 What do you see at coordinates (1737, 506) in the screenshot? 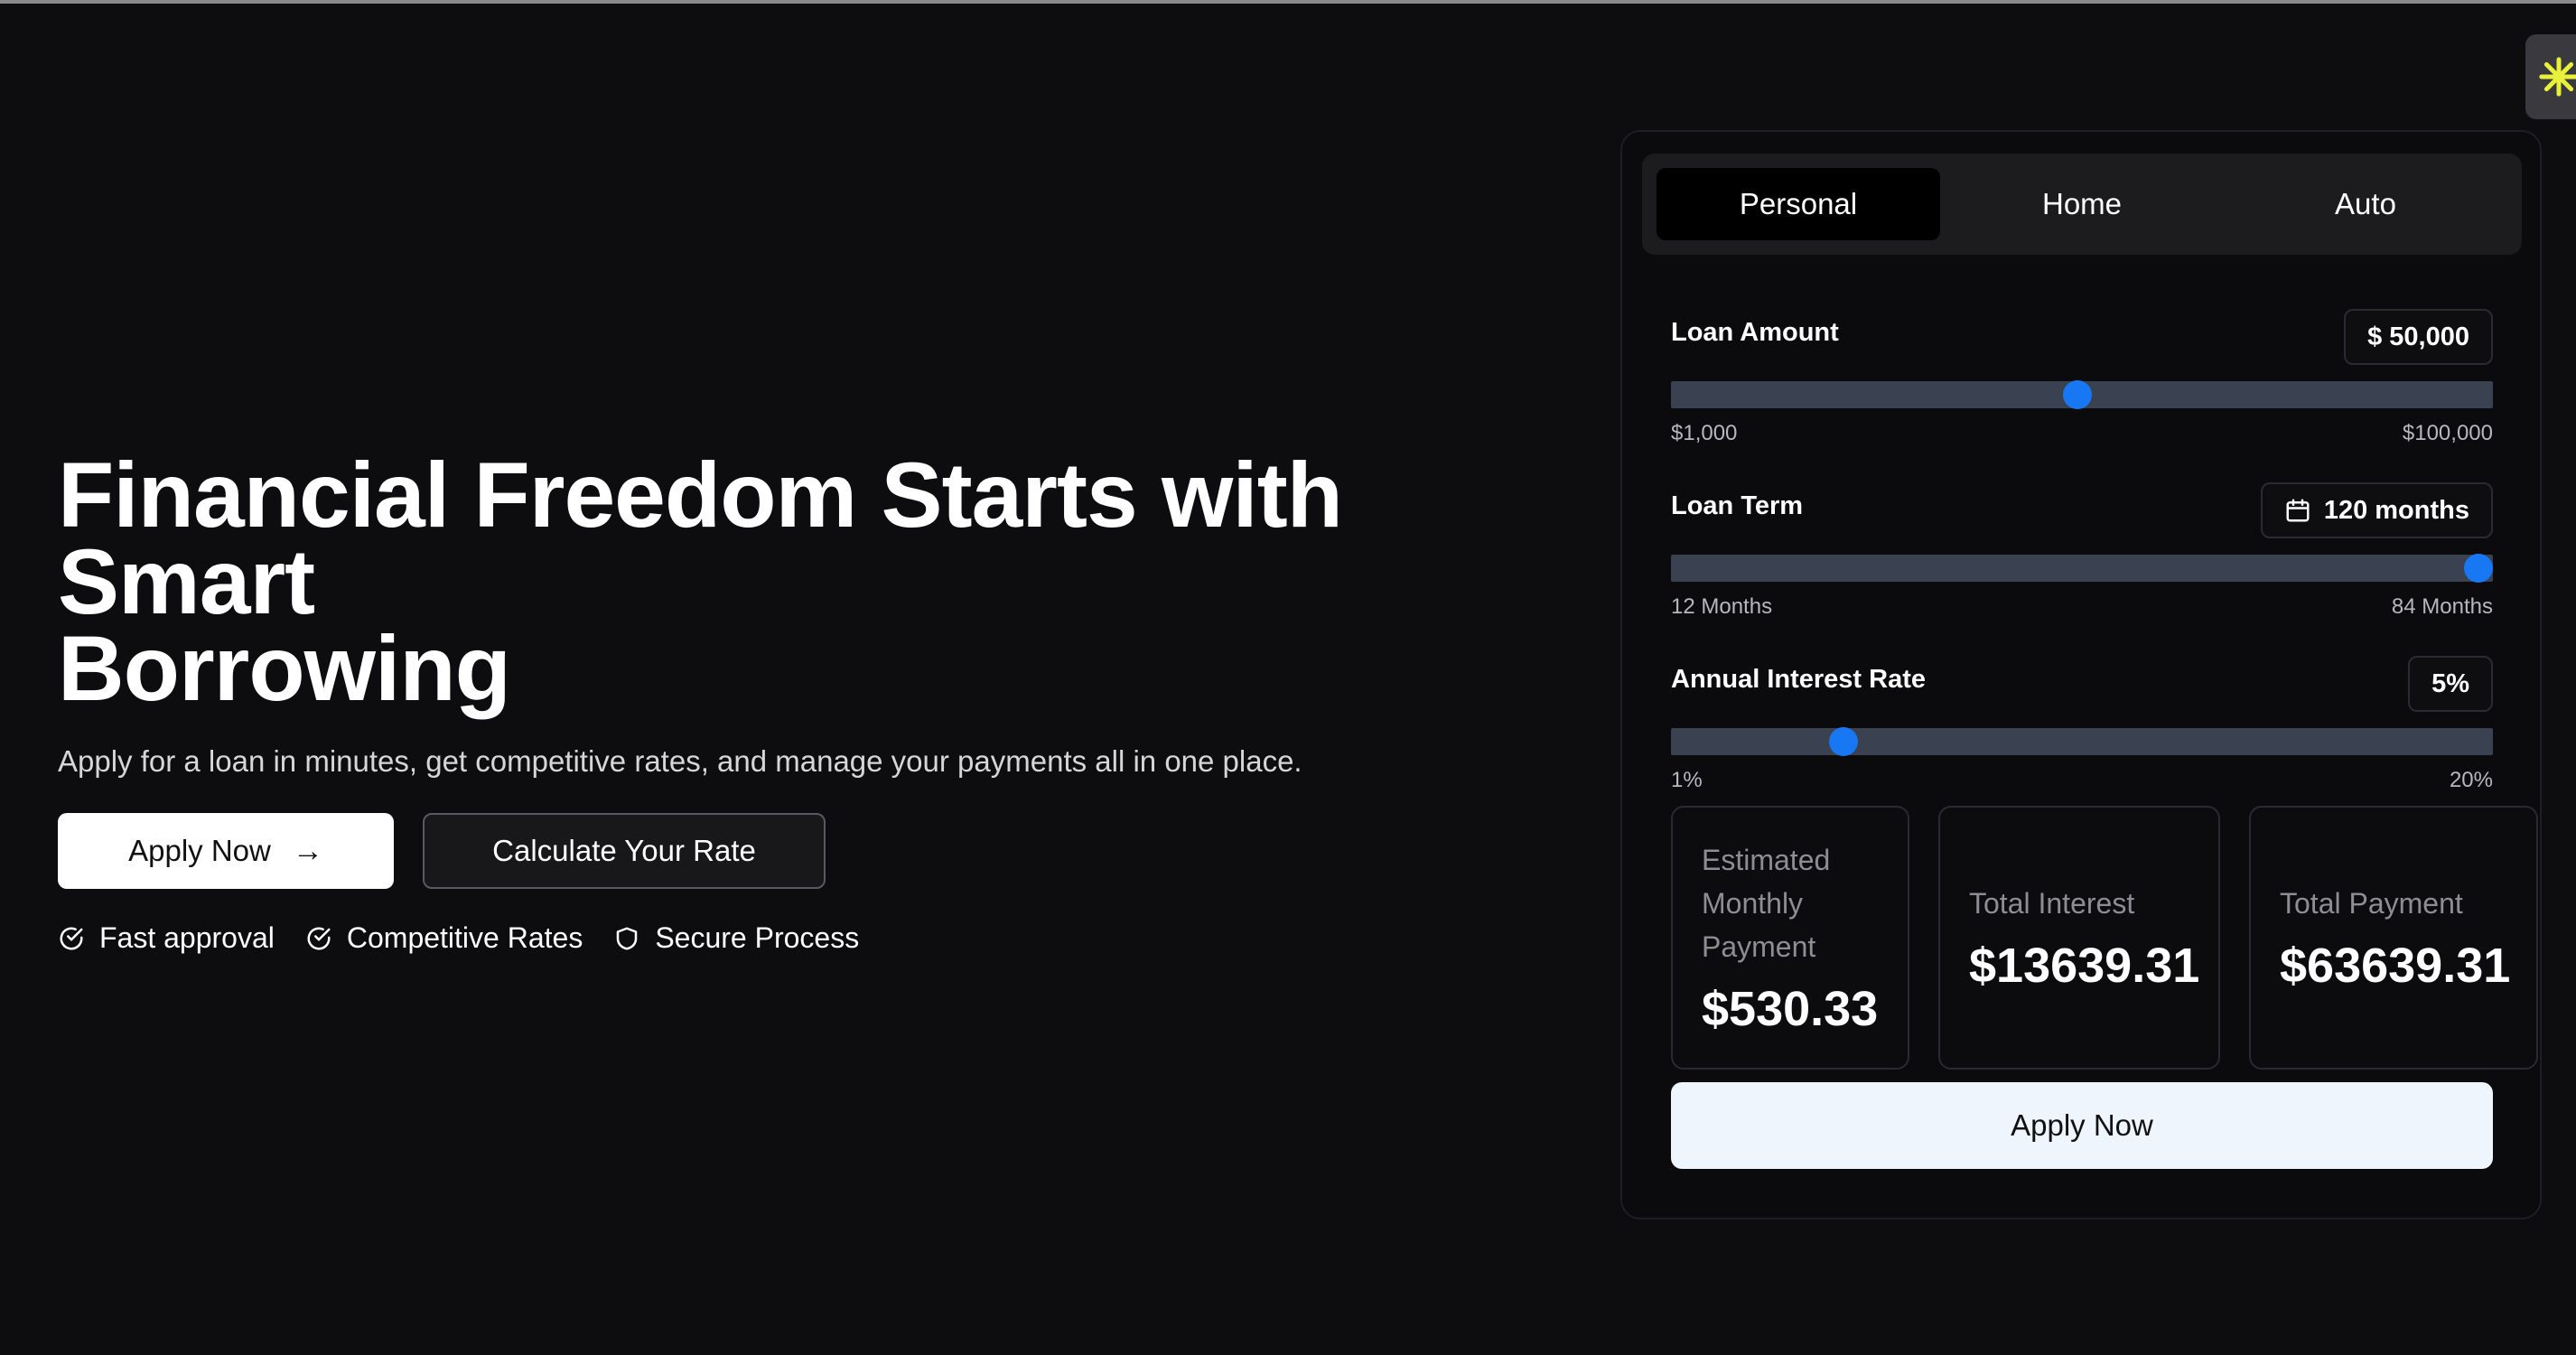
I see `loan-term-label: Loan Term` at bounding box center [1737, 506].